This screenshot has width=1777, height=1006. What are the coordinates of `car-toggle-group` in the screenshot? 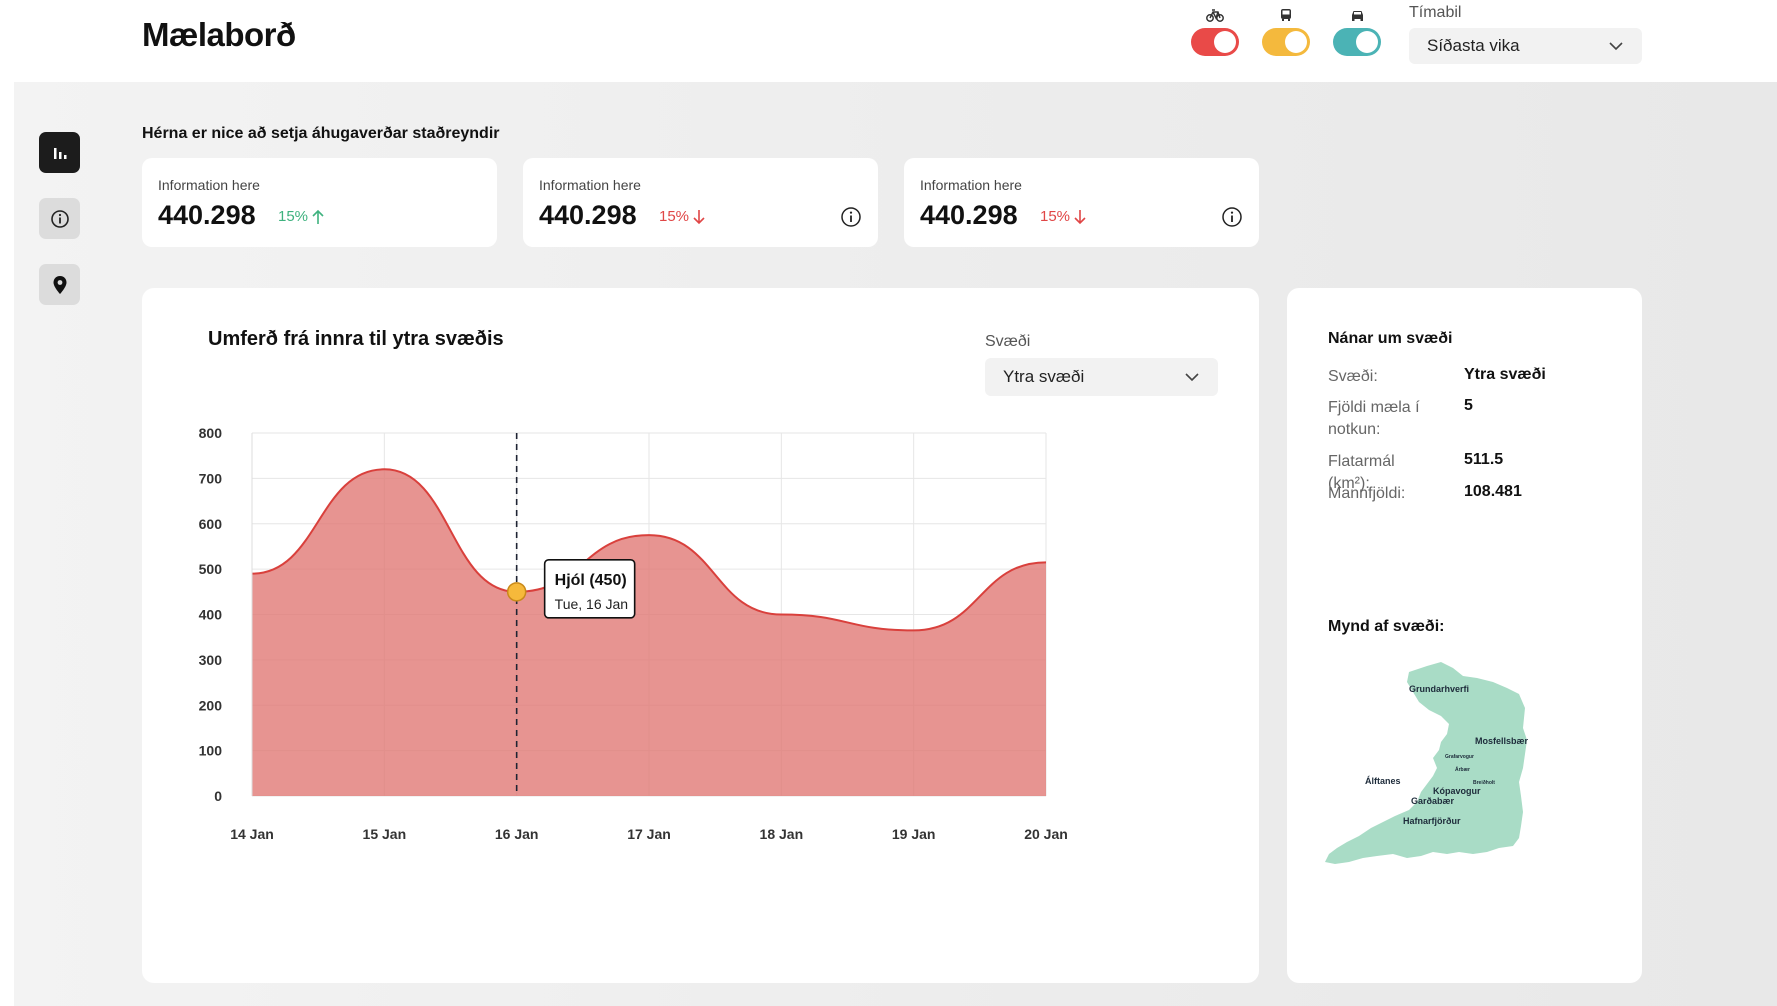 It's located at (1357, 32).